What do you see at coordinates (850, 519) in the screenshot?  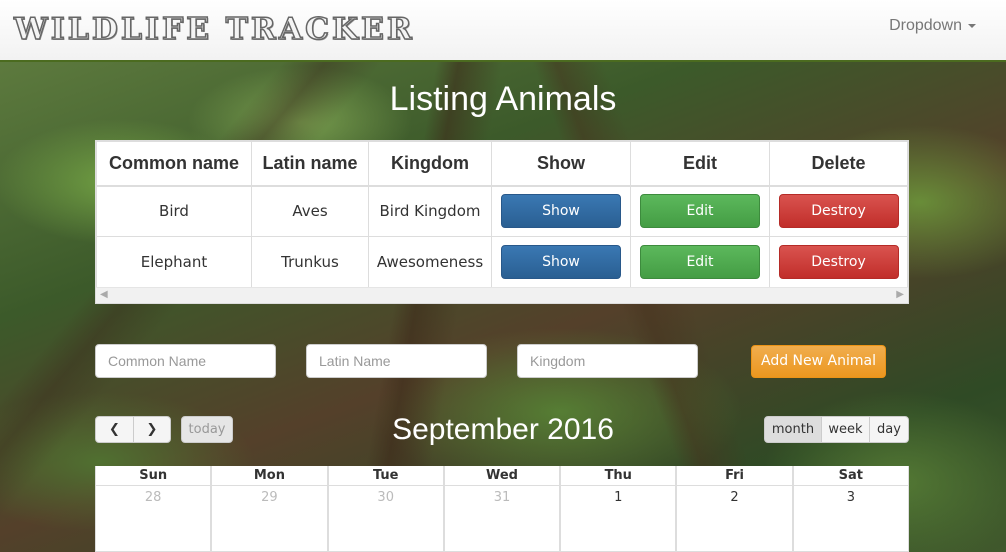 I see `calendar-day-cell: 3` at bounding box center [850, 519].